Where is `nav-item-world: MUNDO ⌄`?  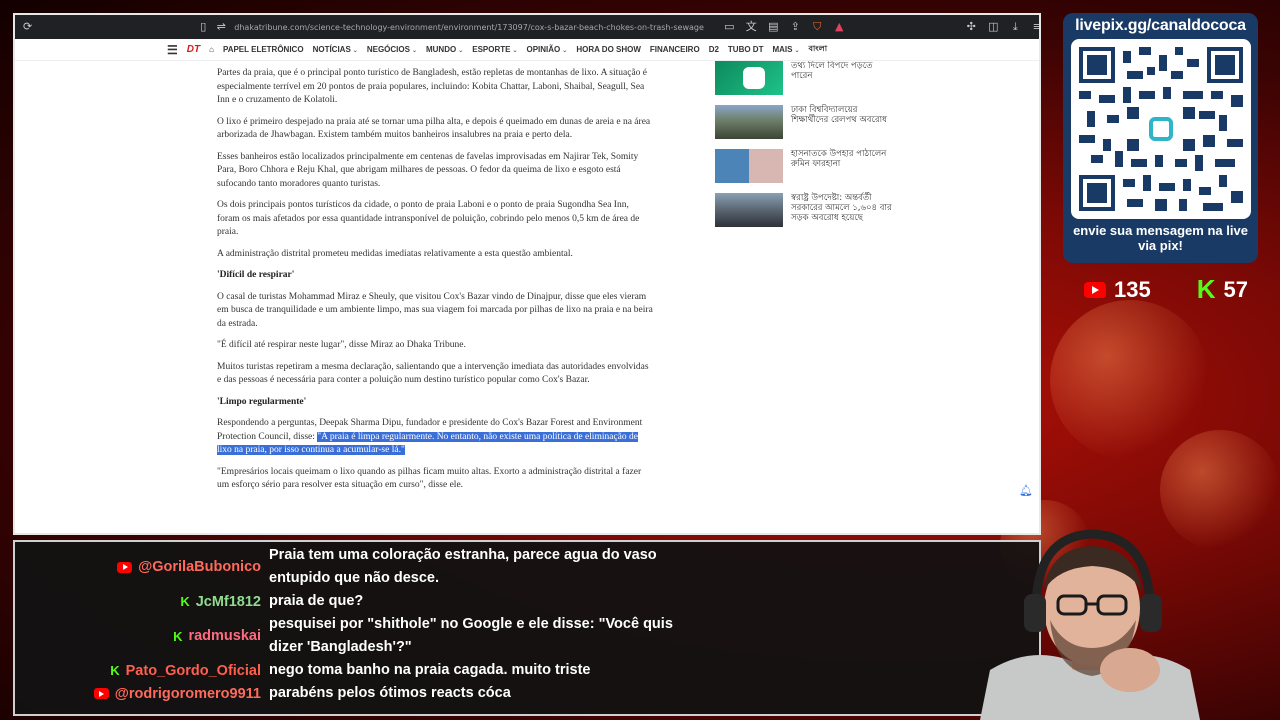
nav-item-world: MUNDO ⌄ is located at coordinates (444, 49).